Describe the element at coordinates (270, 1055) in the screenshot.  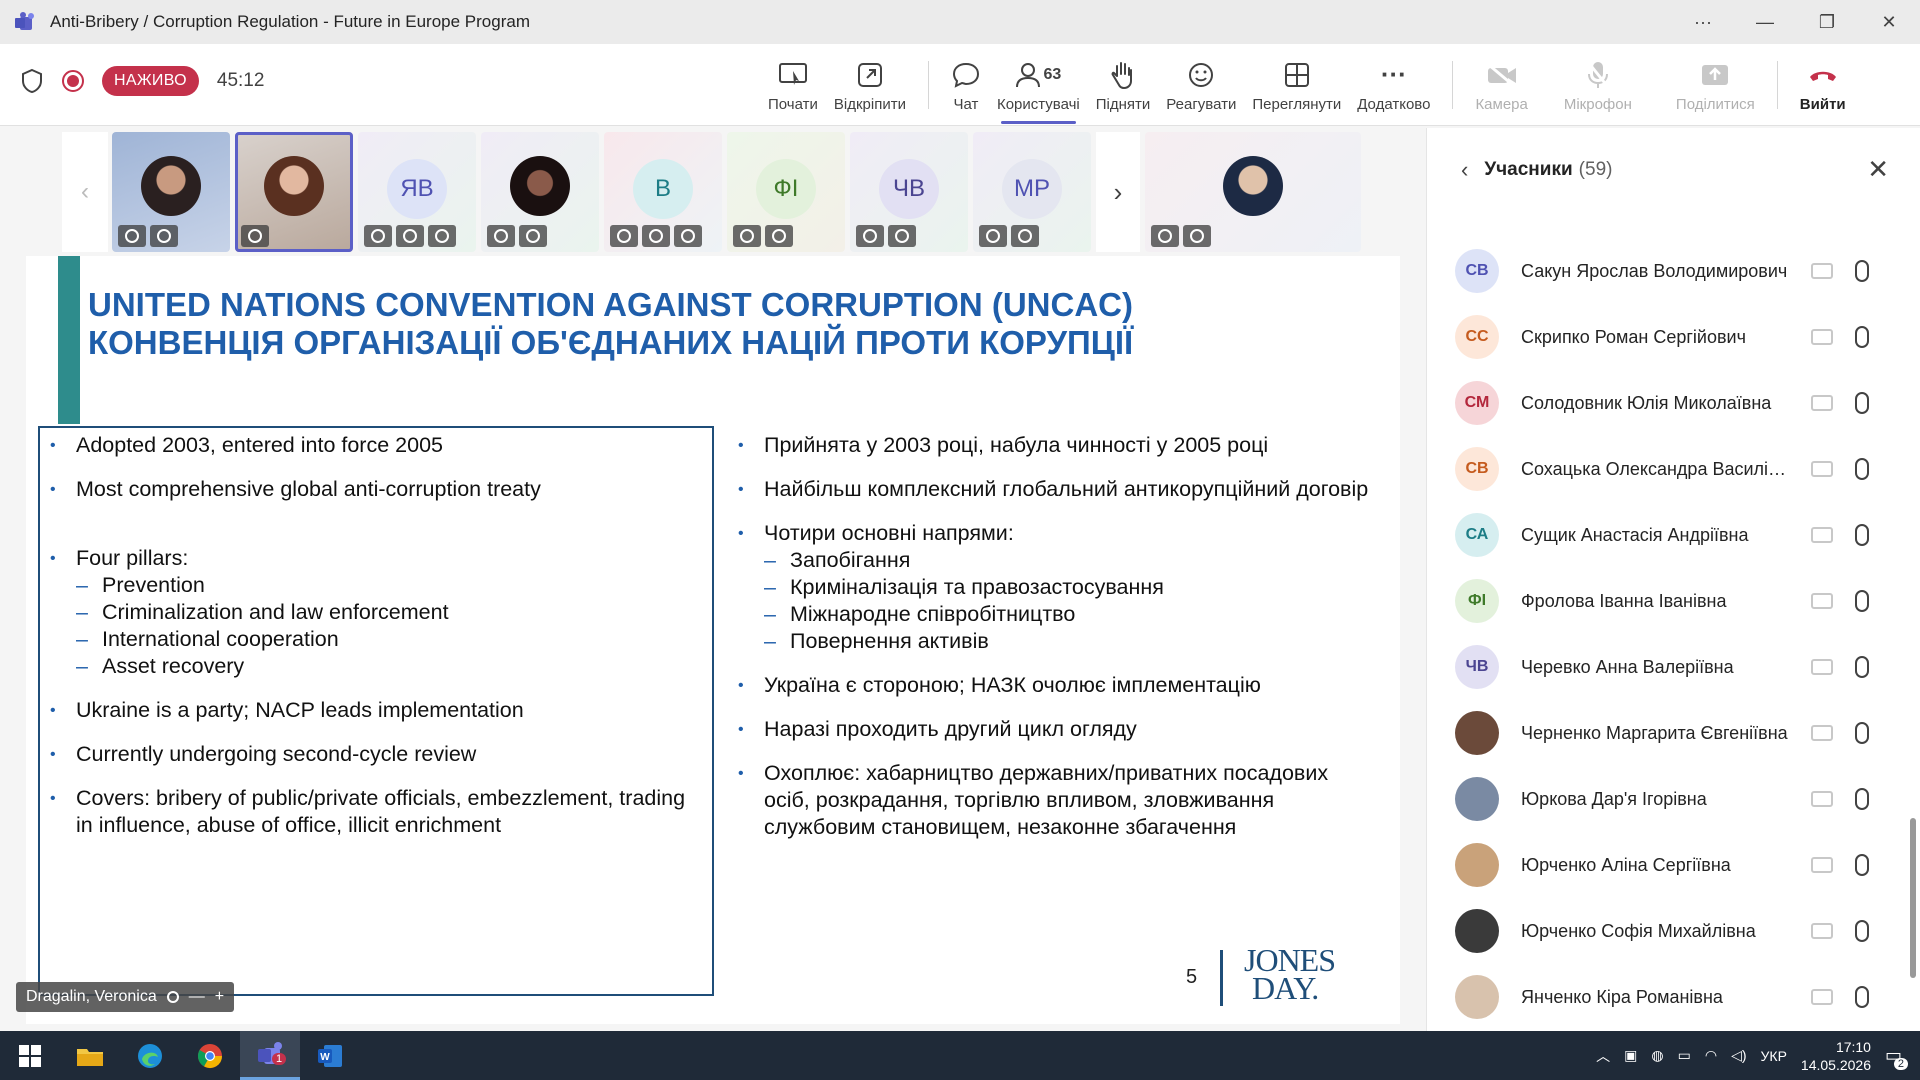
I see `taskbar-teams: 1` at that location.